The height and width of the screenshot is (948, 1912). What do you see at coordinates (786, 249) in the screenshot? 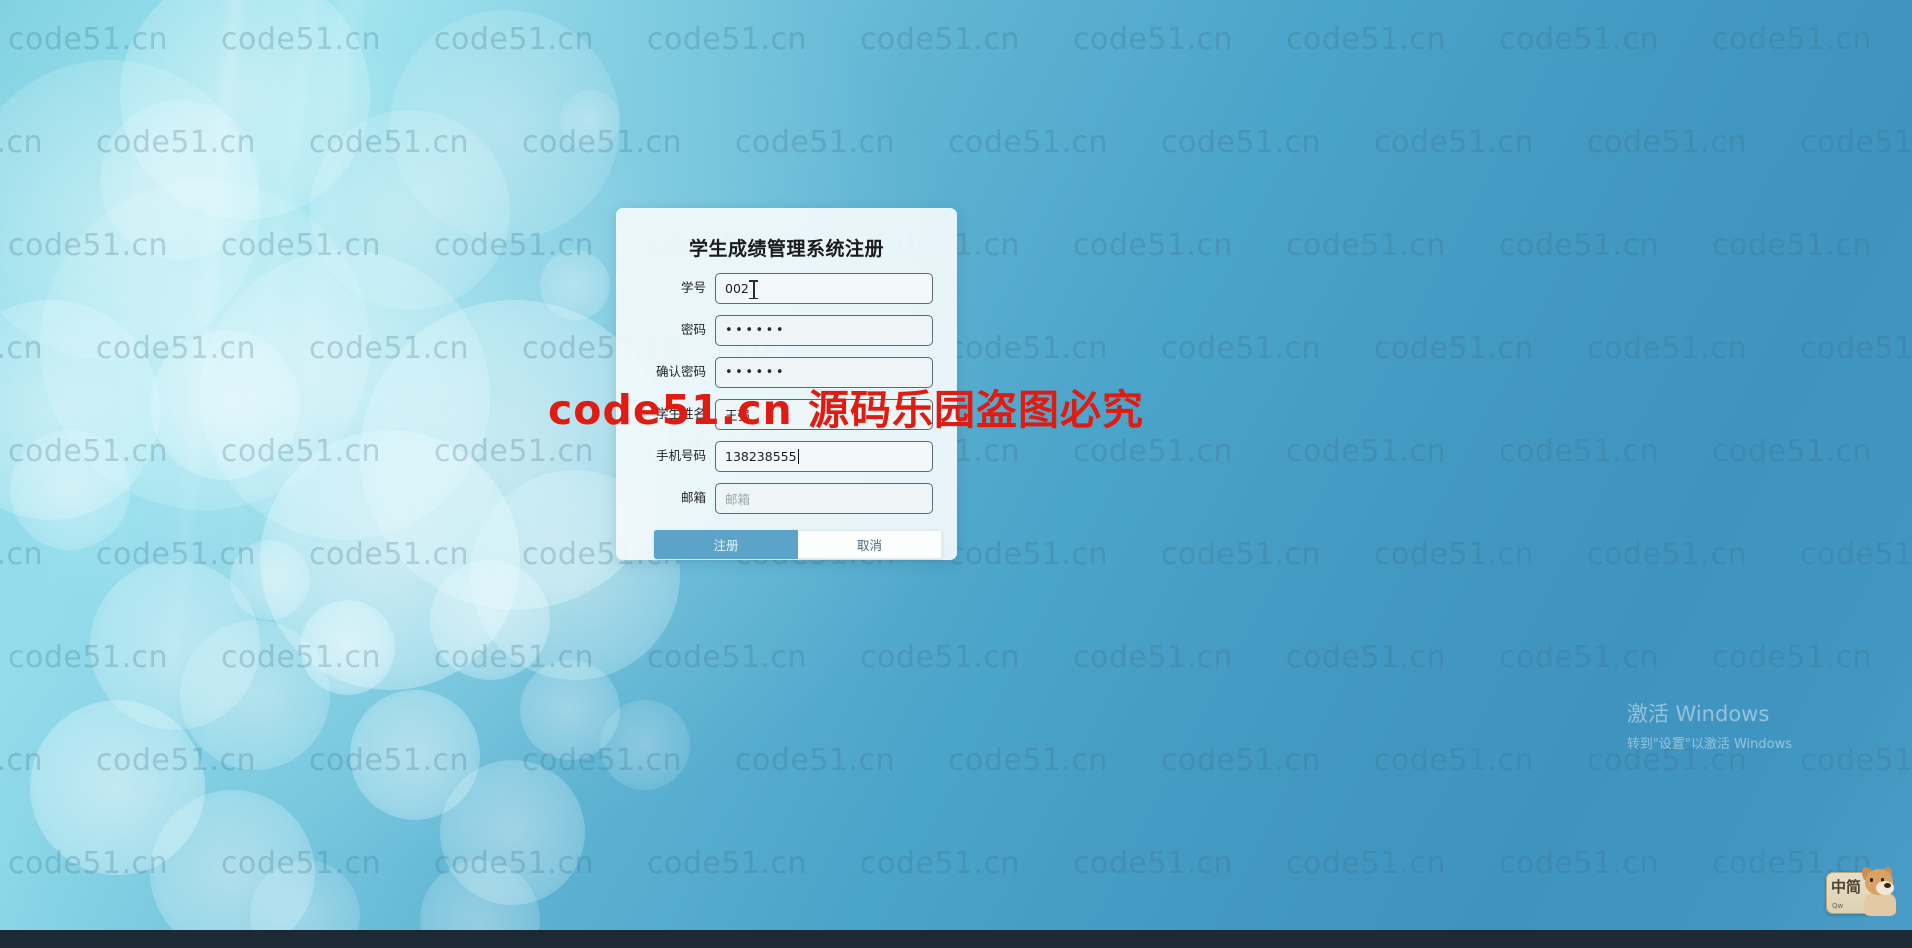
I see `page-title: 学生成绩管理系统注册` at bounding box center [786, 249].